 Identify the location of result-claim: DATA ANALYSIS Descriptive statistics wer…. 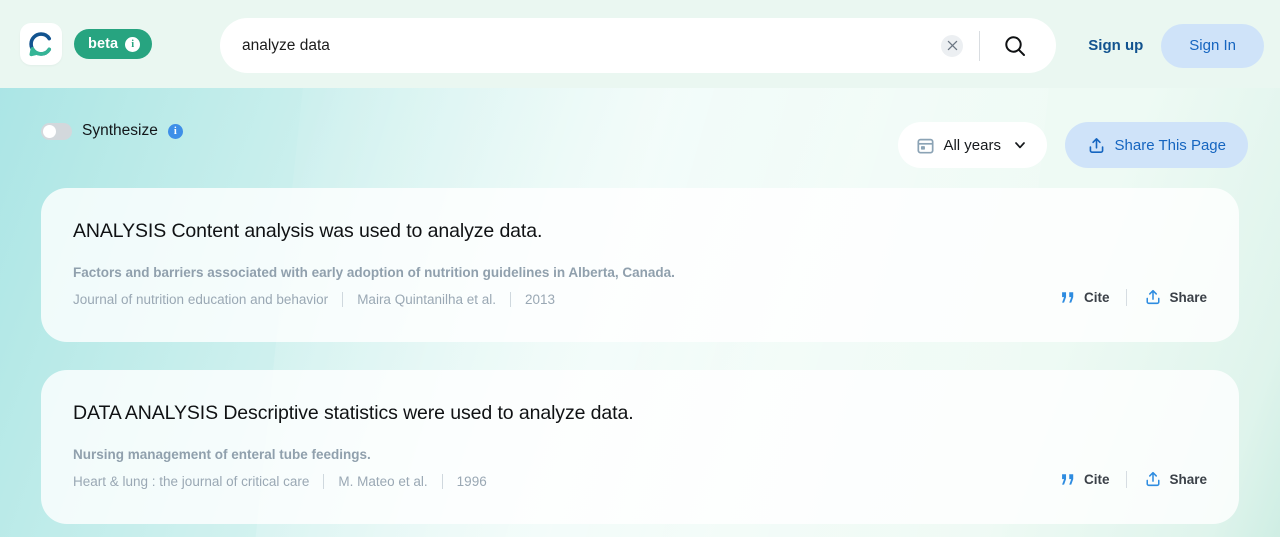
(353, 413).